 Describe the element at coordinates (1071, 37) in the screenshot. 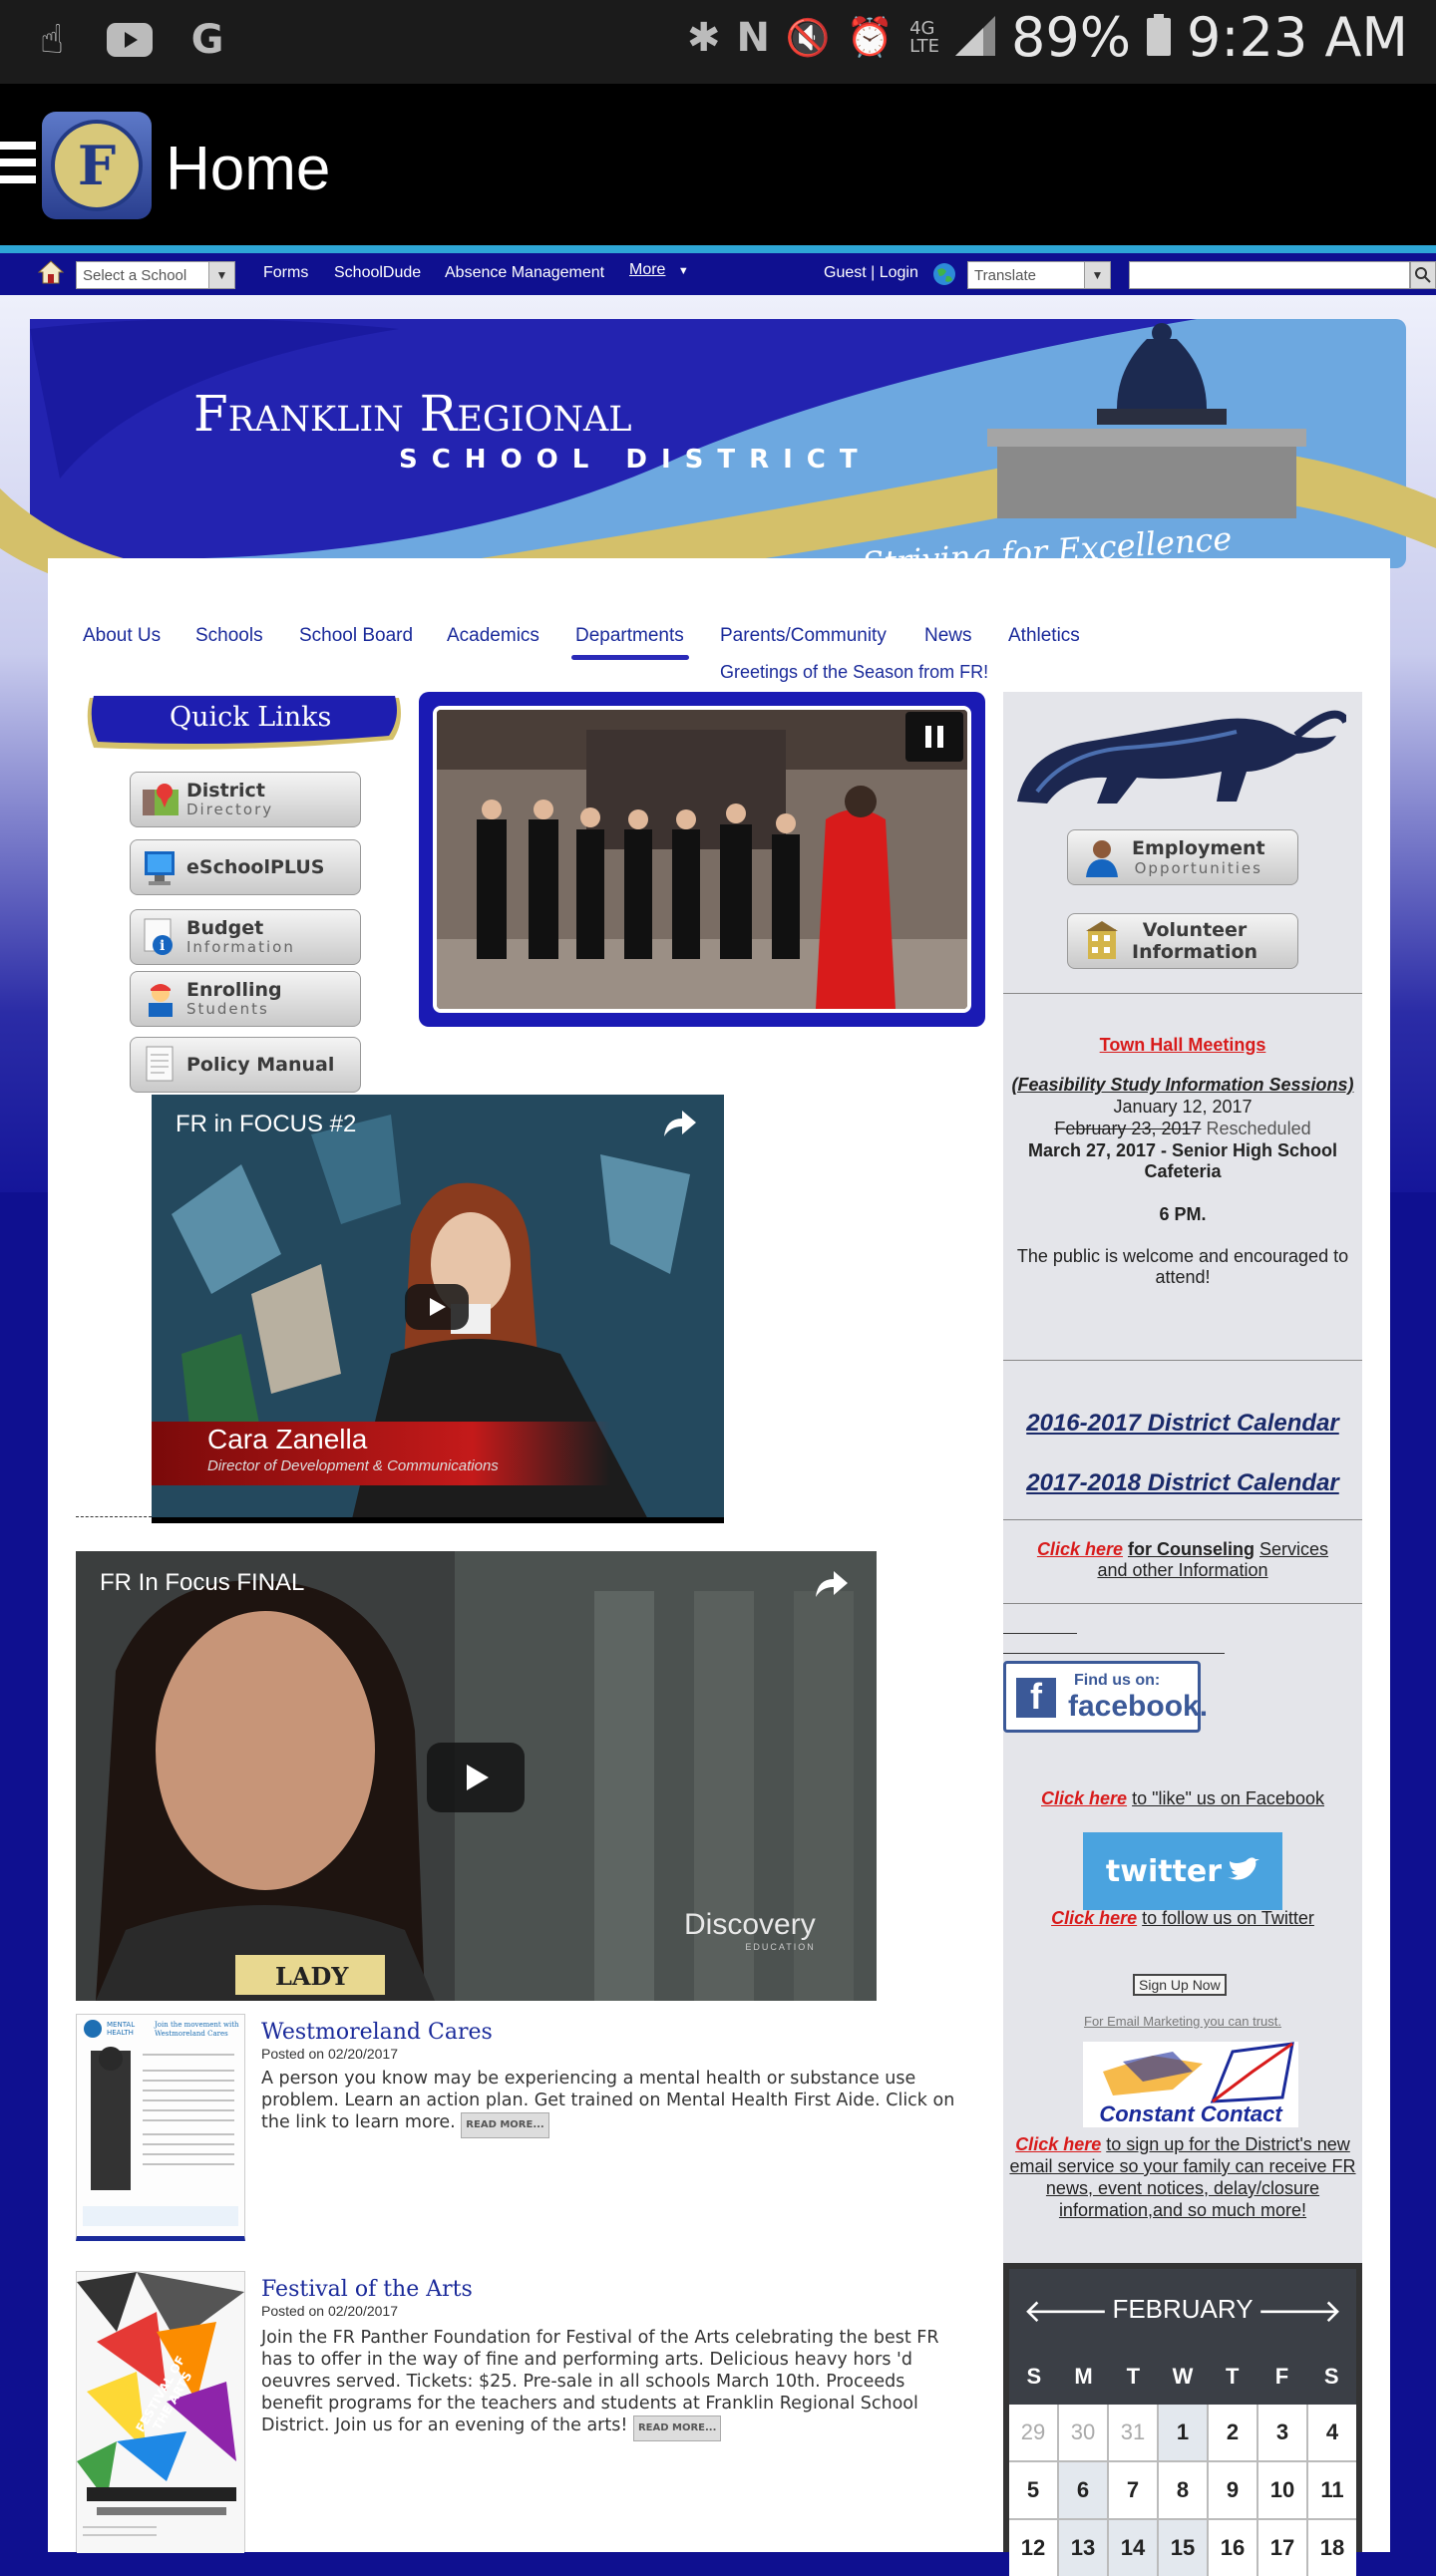

I see `battery-percent: 89%` at that location.